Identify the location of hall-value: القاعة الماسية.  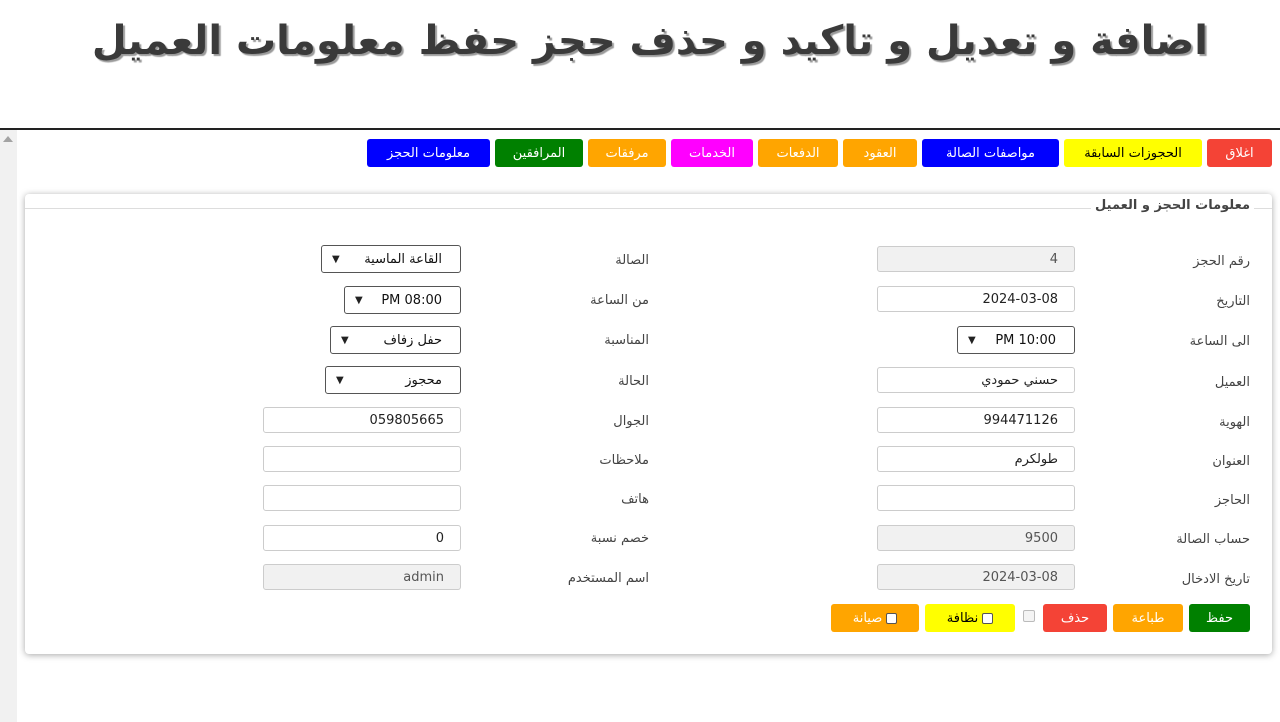
(403, 259).